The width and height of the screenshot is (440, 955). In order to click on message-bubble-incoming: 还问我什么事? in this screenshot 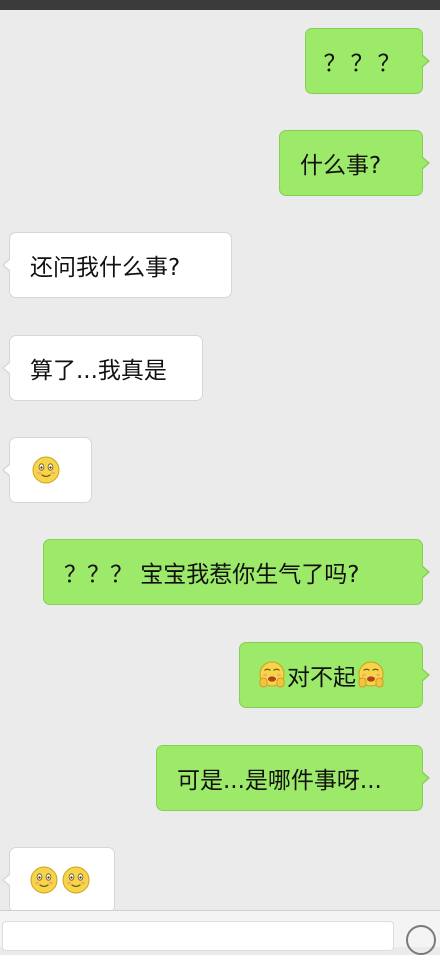, I will do `click(117, 265)`.